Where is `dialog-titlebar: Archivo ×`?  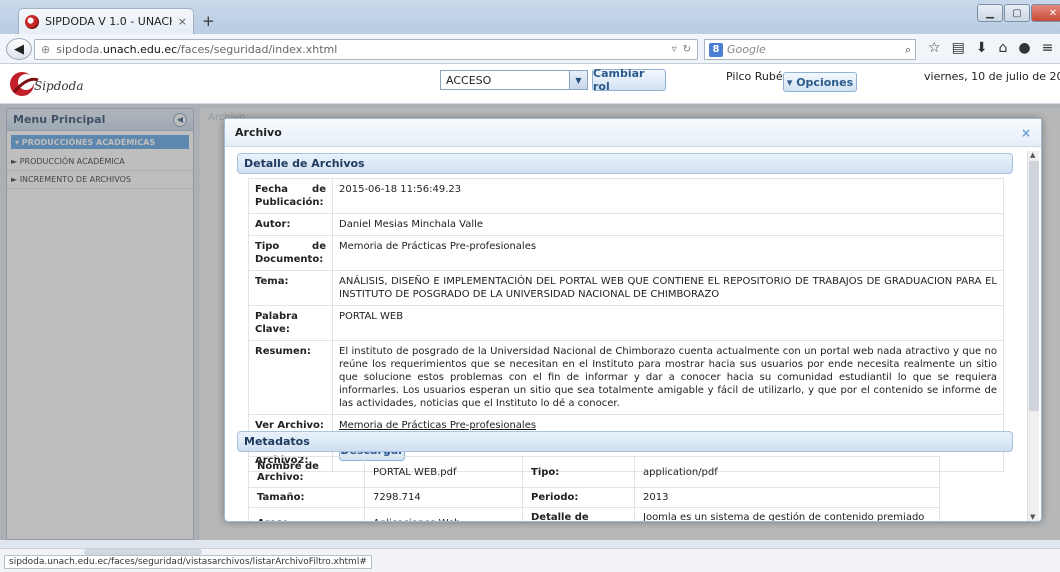
dialog-titlebar: Archivo × is located at coordinates (633, 133).